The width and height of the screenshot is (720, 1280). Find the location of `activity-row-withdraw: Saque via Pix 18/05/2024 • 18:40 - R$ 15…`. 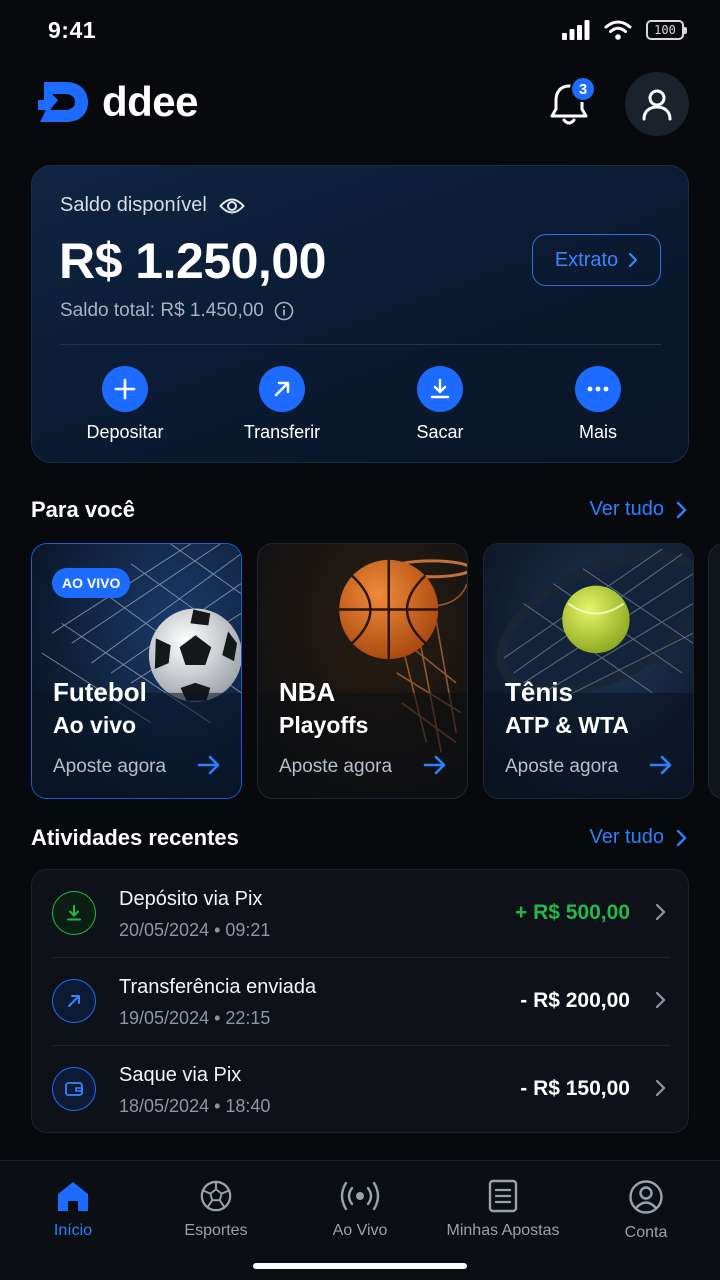

activity-row-withdraw: Saque via Pix 18/05/2024 • 18:40 - R$ 15… is located at coordinates (361, 1090).